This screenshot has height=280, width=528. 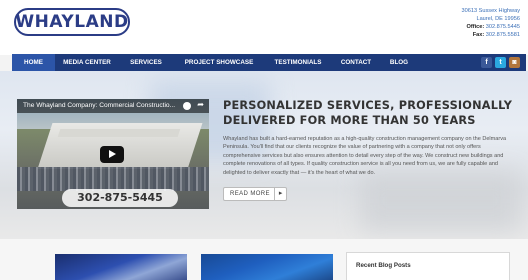 I want to click on share-icon: ➦, so click(x=200, y=104).